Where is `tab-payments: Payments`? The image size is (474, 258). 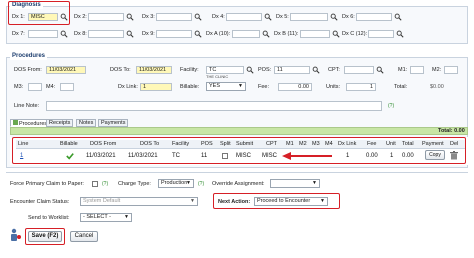 tab-payments: Payments is located at coordinates (113, 123).